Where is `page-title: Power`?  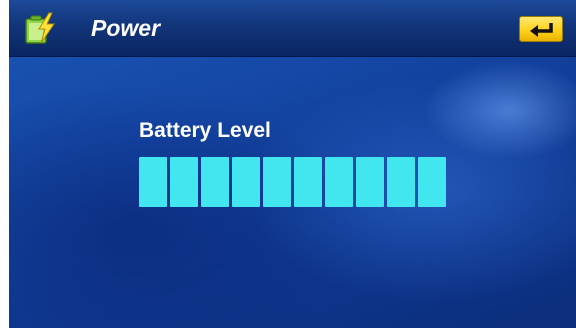
page-title: Power is located at coordinates (126, 28).